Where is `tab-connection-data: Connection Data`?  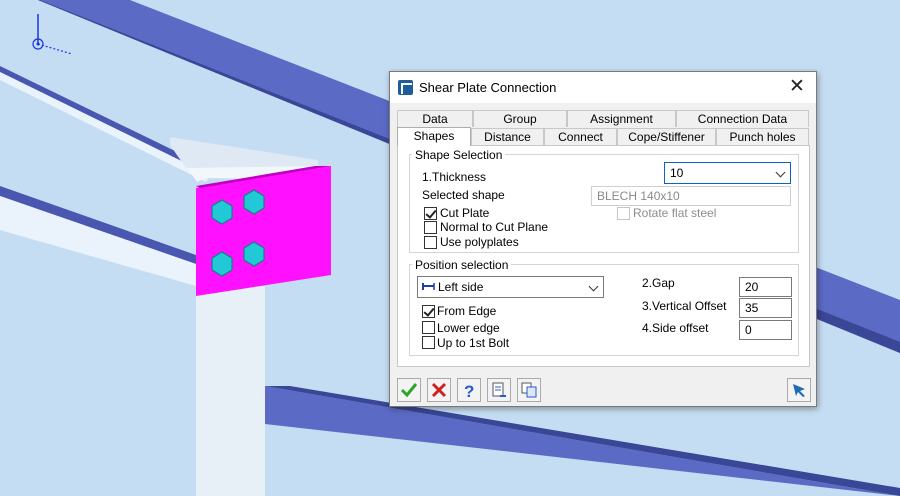
tab-connection-data: Connection Data is located at coordinates (742, 118).